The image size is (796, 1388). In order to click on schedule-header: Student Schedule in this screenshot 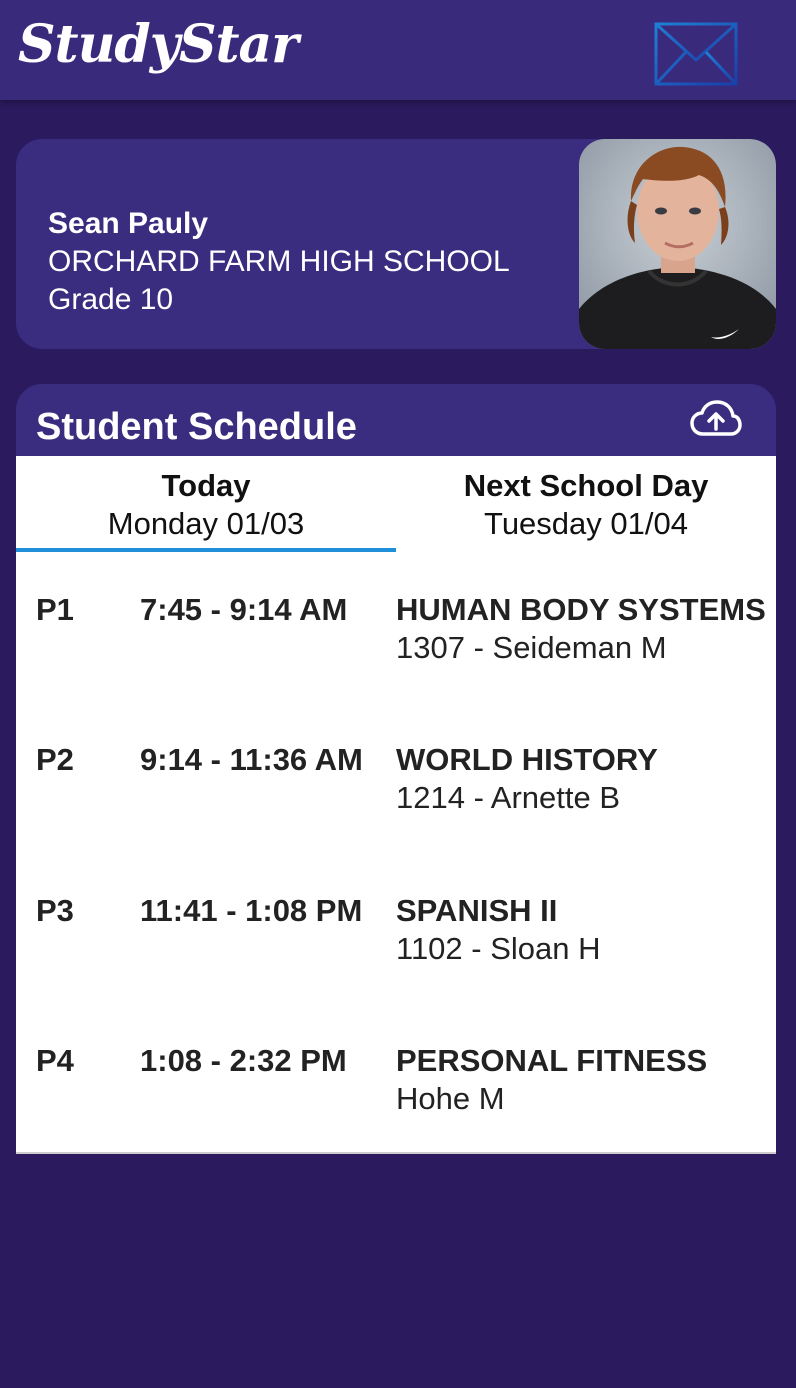, I will do `click(396, 420)`.